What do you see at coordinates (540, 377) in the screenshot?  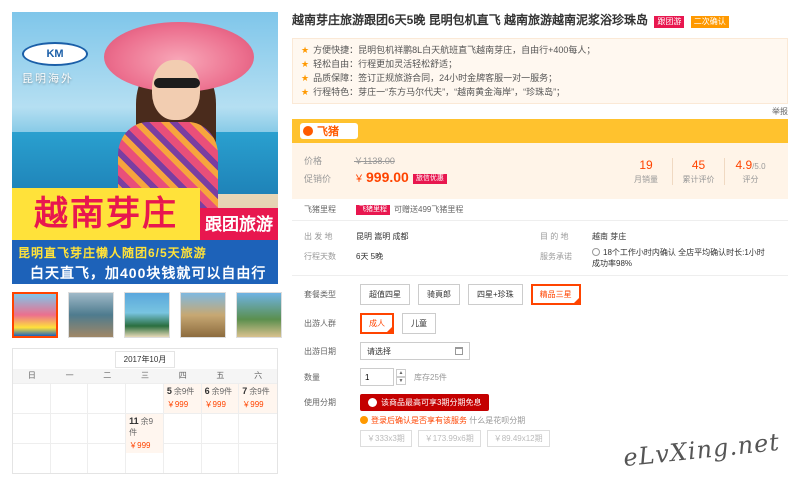 I see `quantity-row: 数量 ▲ ▼ 库存25件` at bounding box center [540, 377].